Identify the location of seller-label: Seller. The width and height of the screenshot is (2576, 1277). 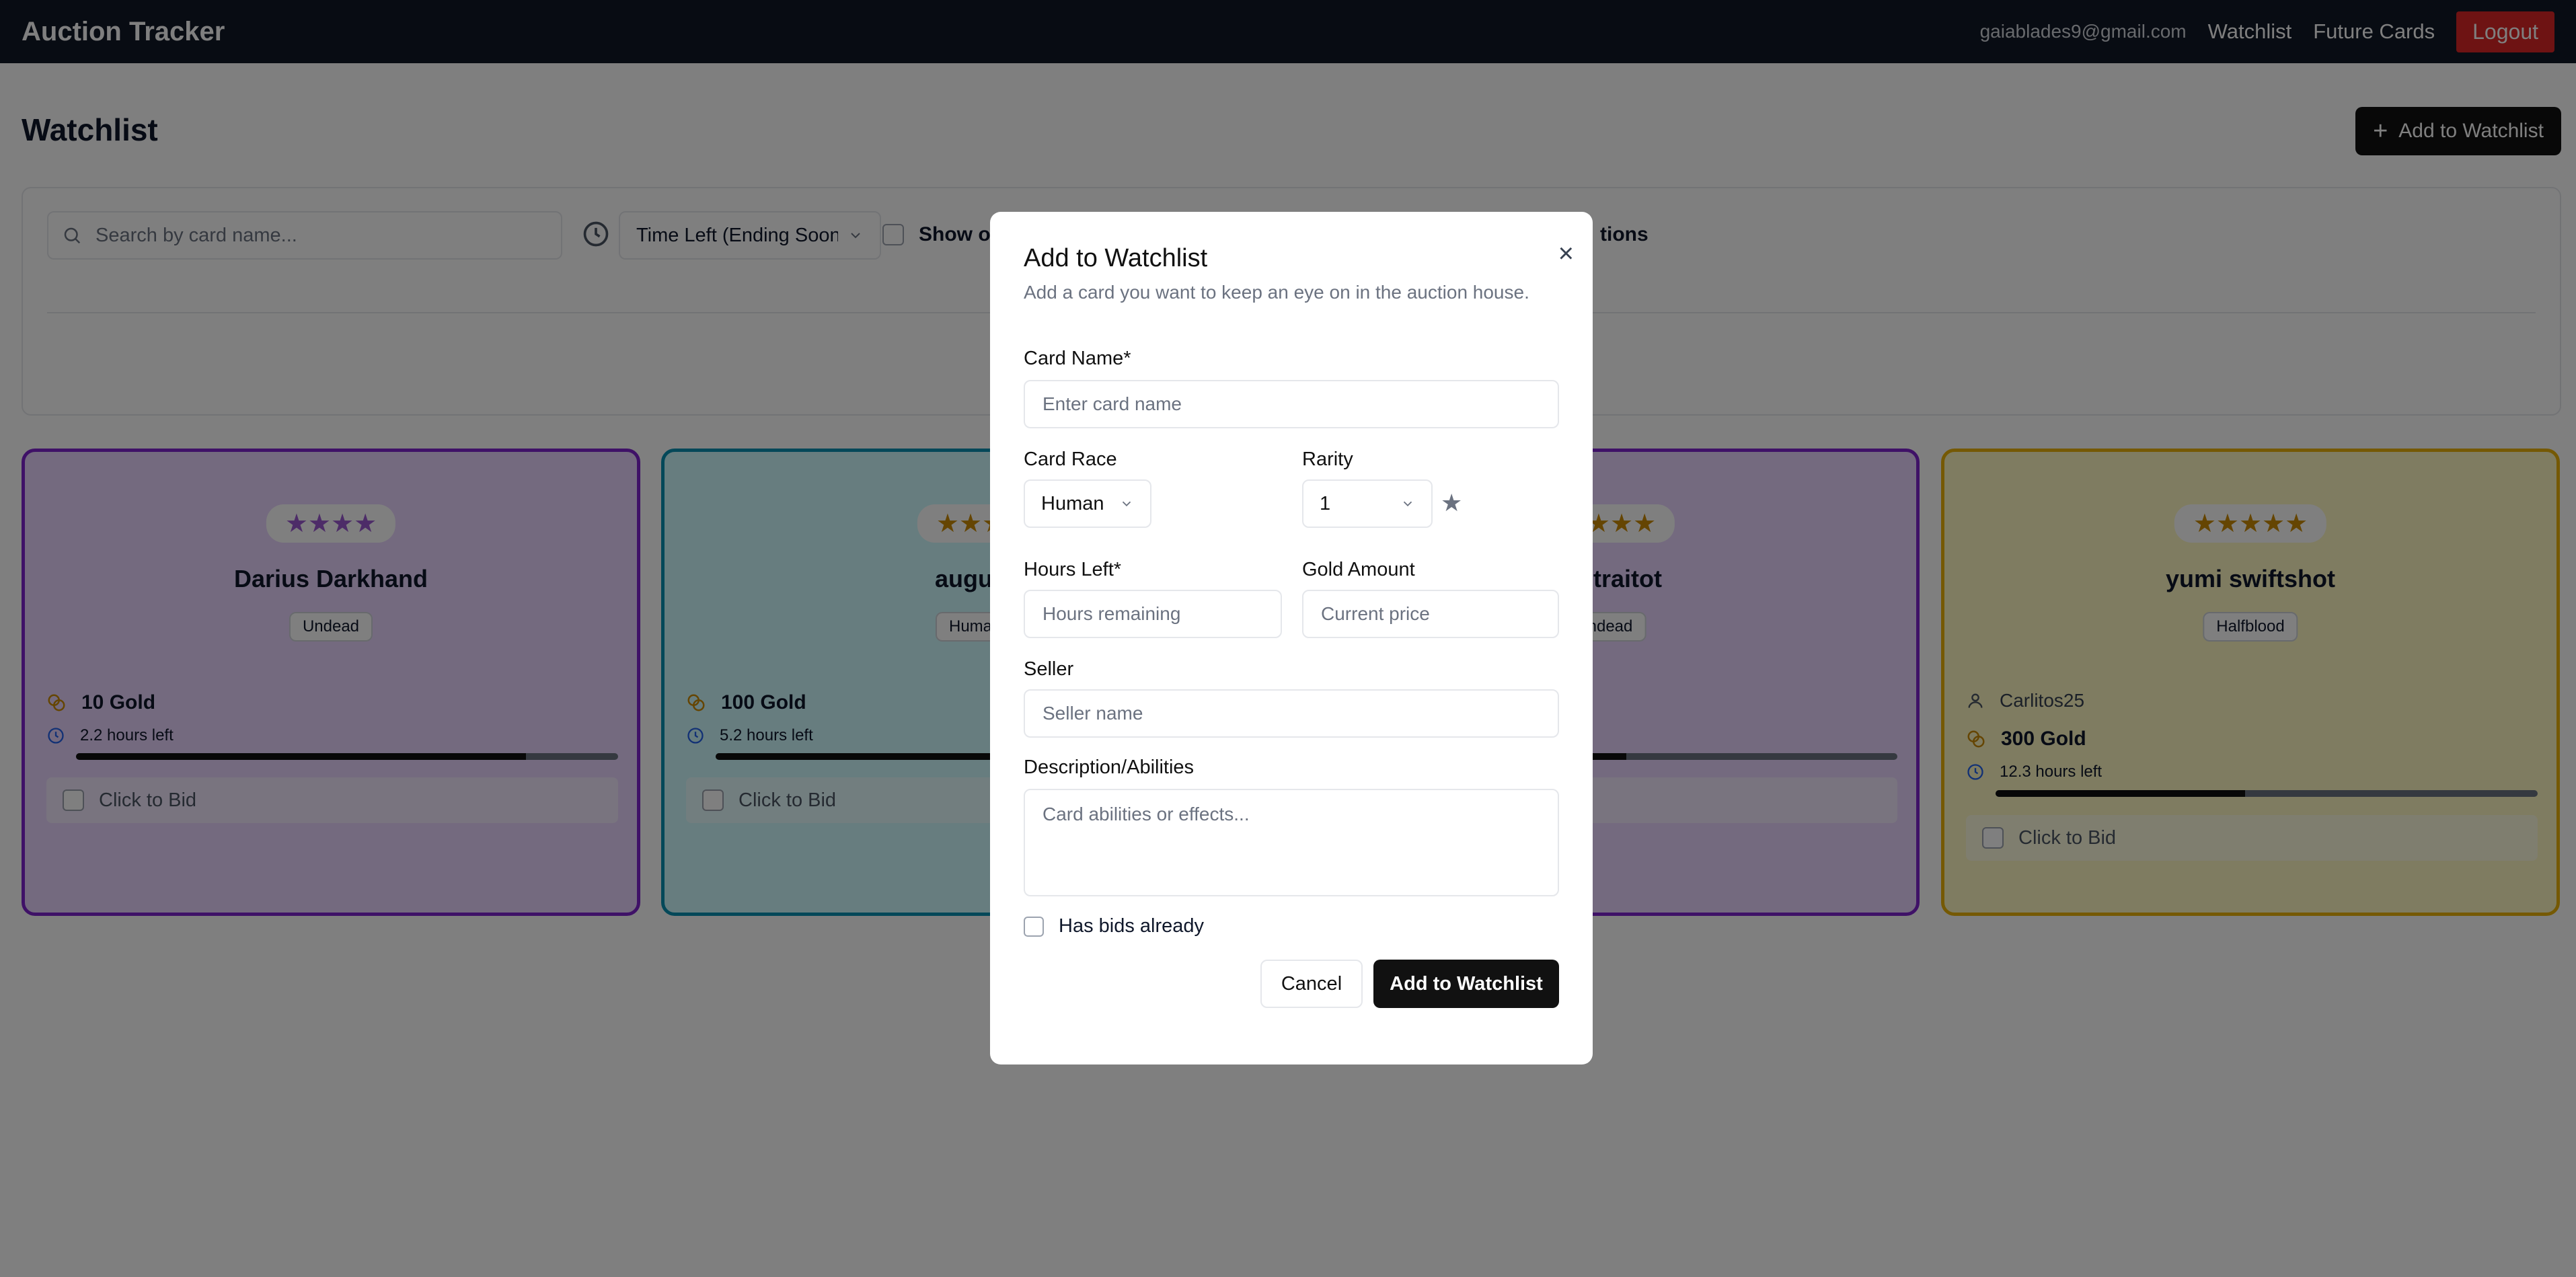
(1049, 669).